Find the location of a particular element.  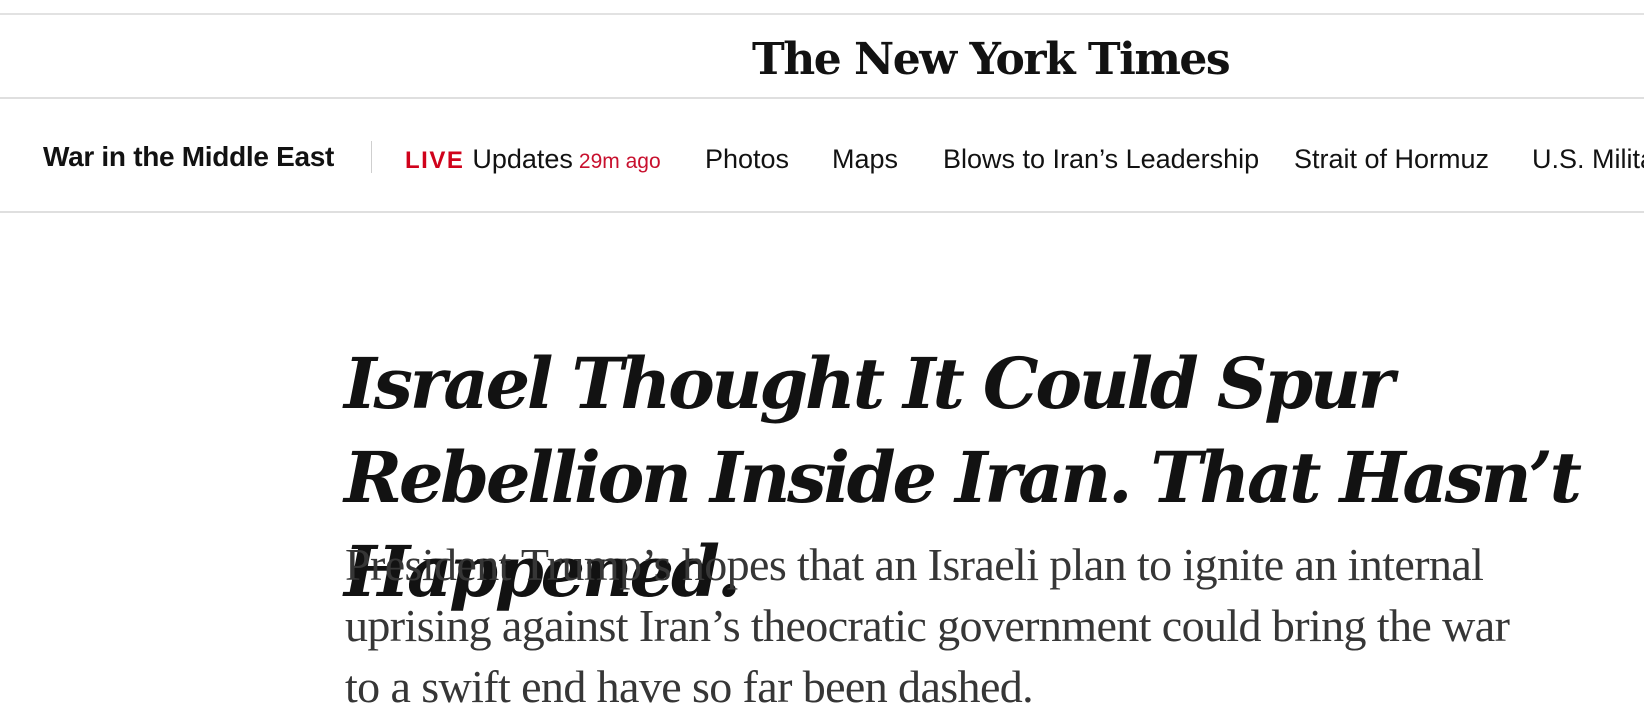

masthead: The New York Times is located at coordinates (822, 57).